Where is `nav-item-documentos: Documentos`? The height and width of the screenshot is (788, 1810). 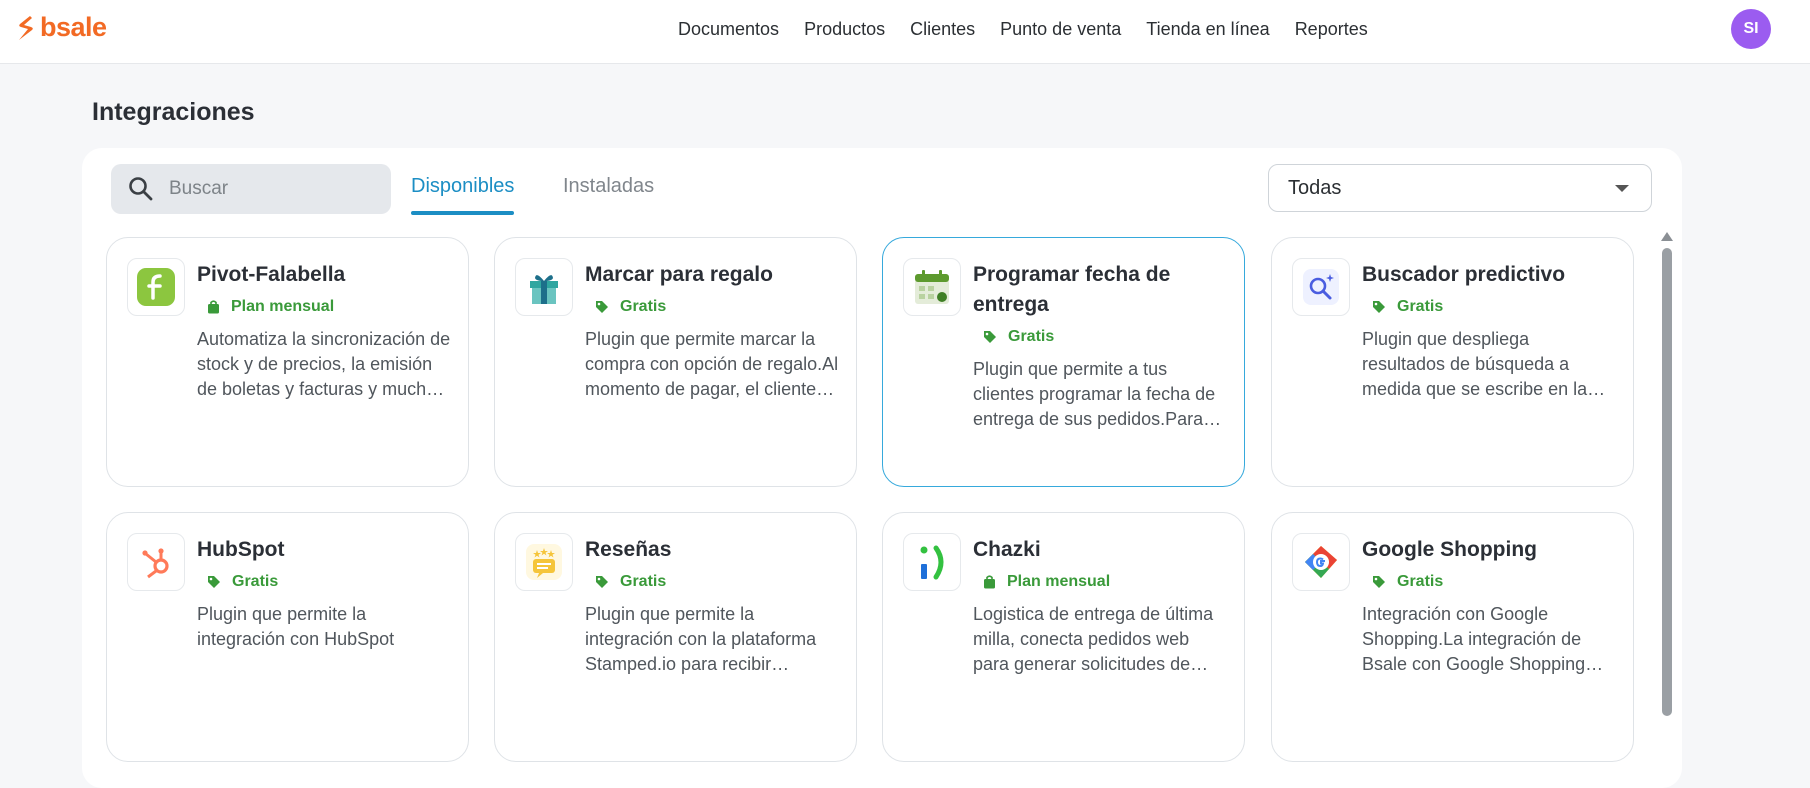
nav-item-documentos: Documentos is located at coordinates (728, 29).